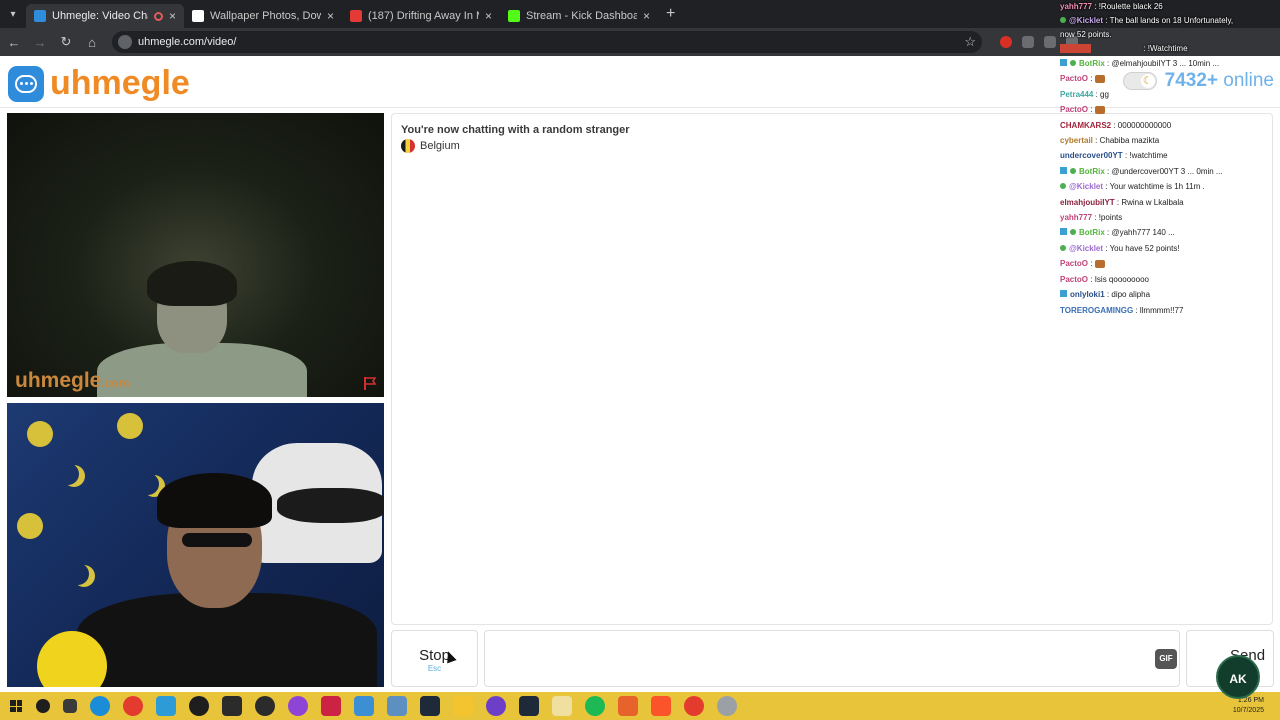  I want to click on overlay-chat-line: elmahjoubiIYT : Rwina w Lkalbala, so click(1122, 202).